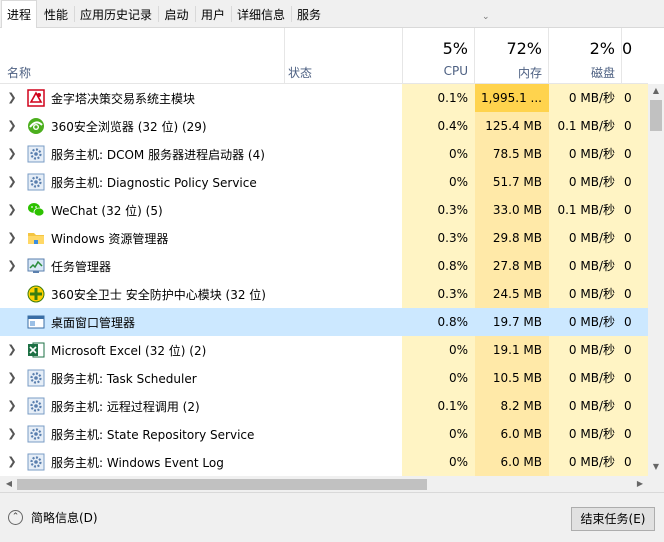  I want to click on disk-total-percent: 2%, so click(602, 48).